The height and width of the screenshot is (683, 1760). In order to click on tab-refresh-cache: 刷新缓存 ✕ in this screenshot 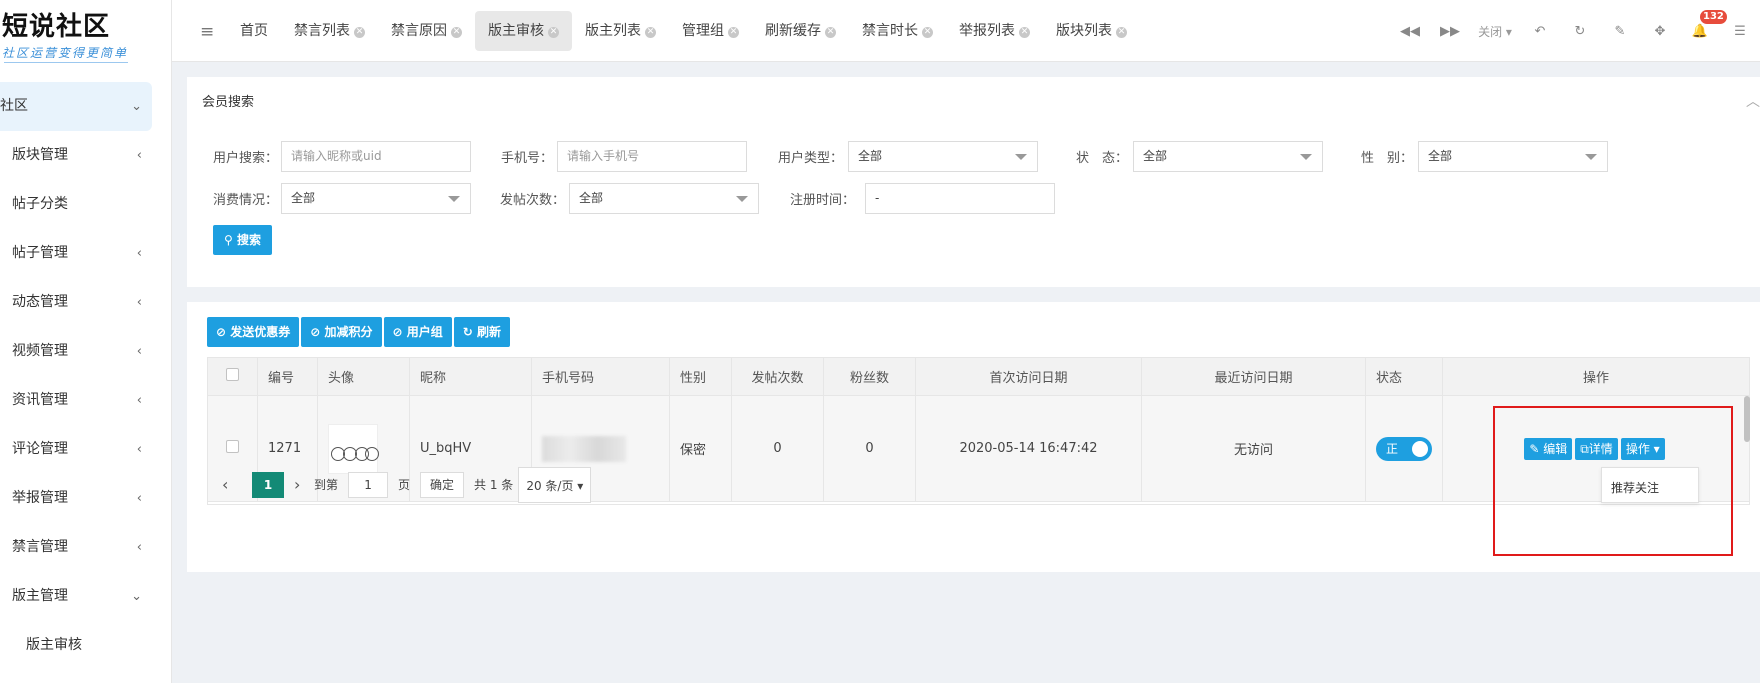, I will do `click(800, 31)`.